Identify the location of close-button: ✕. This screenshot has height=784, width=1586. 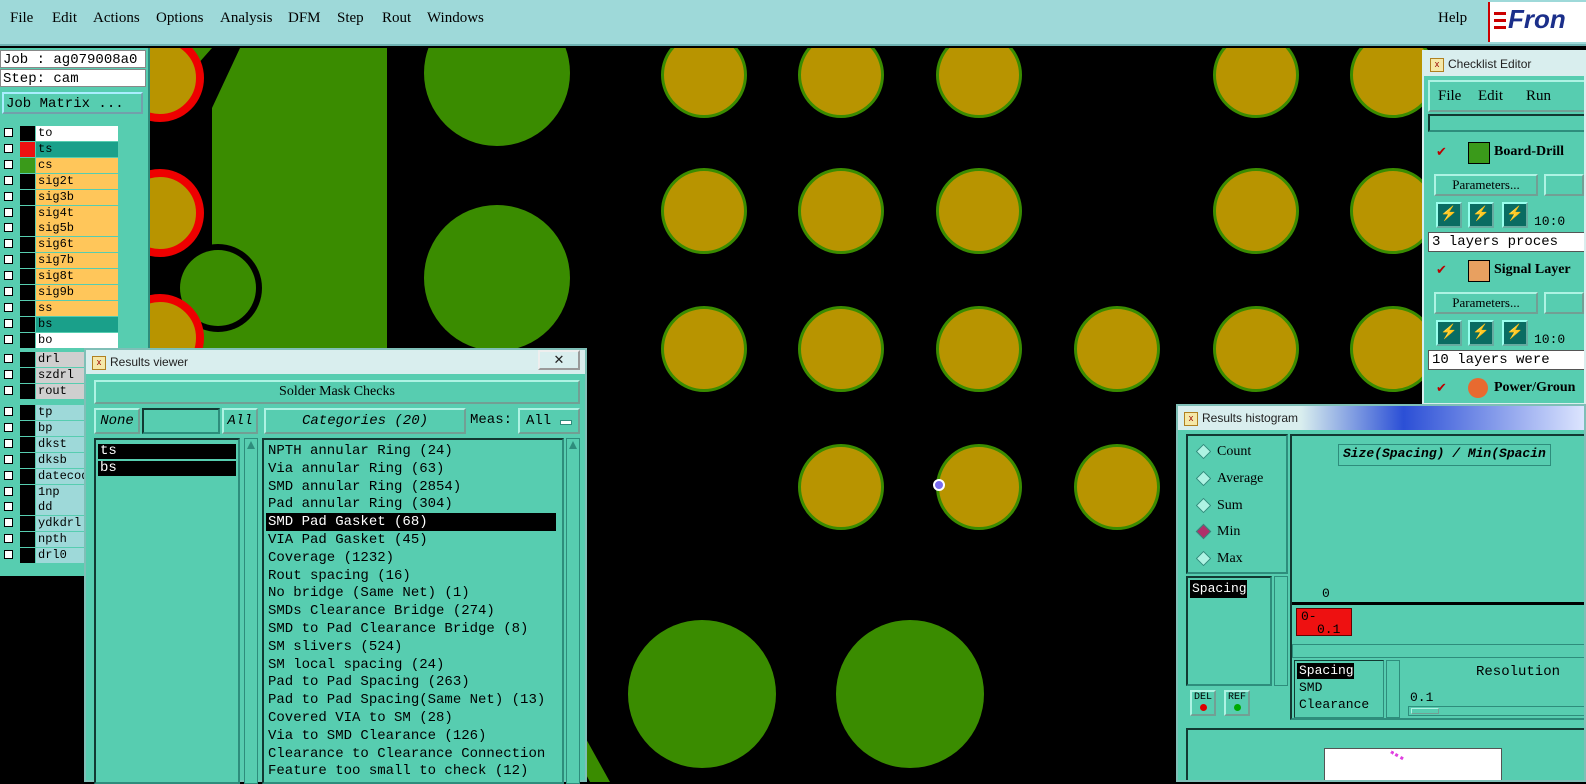
(559, 360).